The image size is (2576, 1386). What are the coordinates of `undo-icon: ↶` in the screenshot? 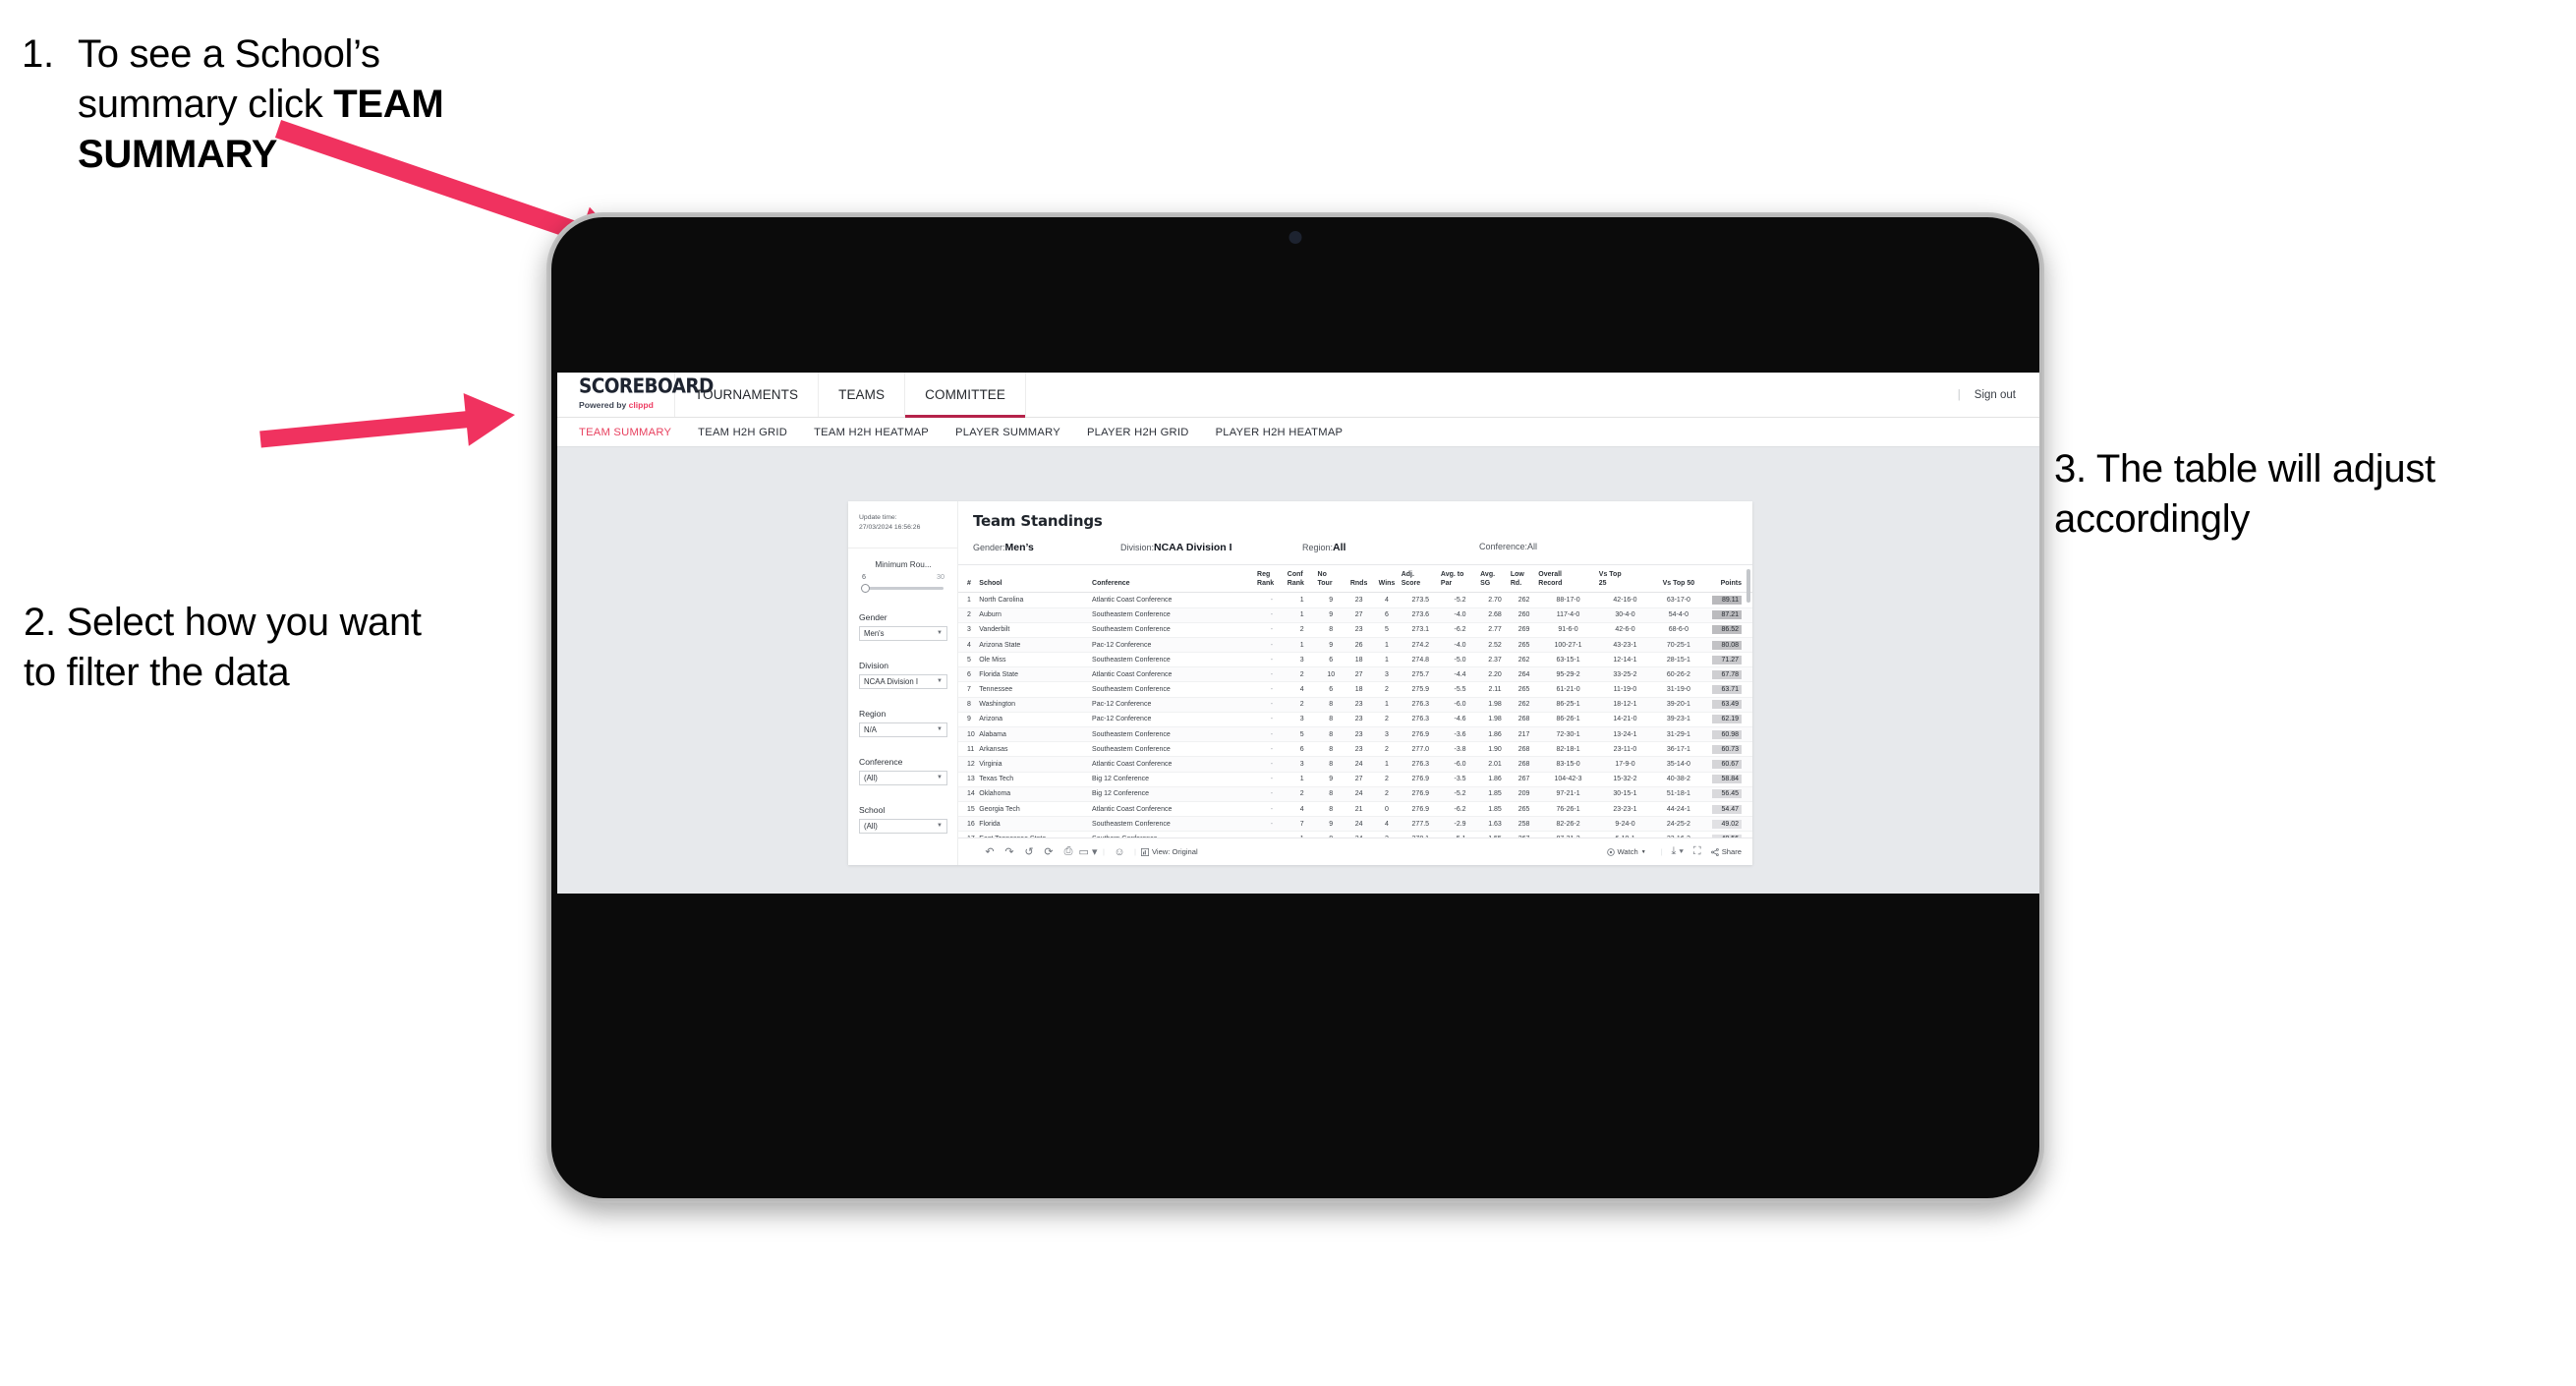 It's located at (990, 851).